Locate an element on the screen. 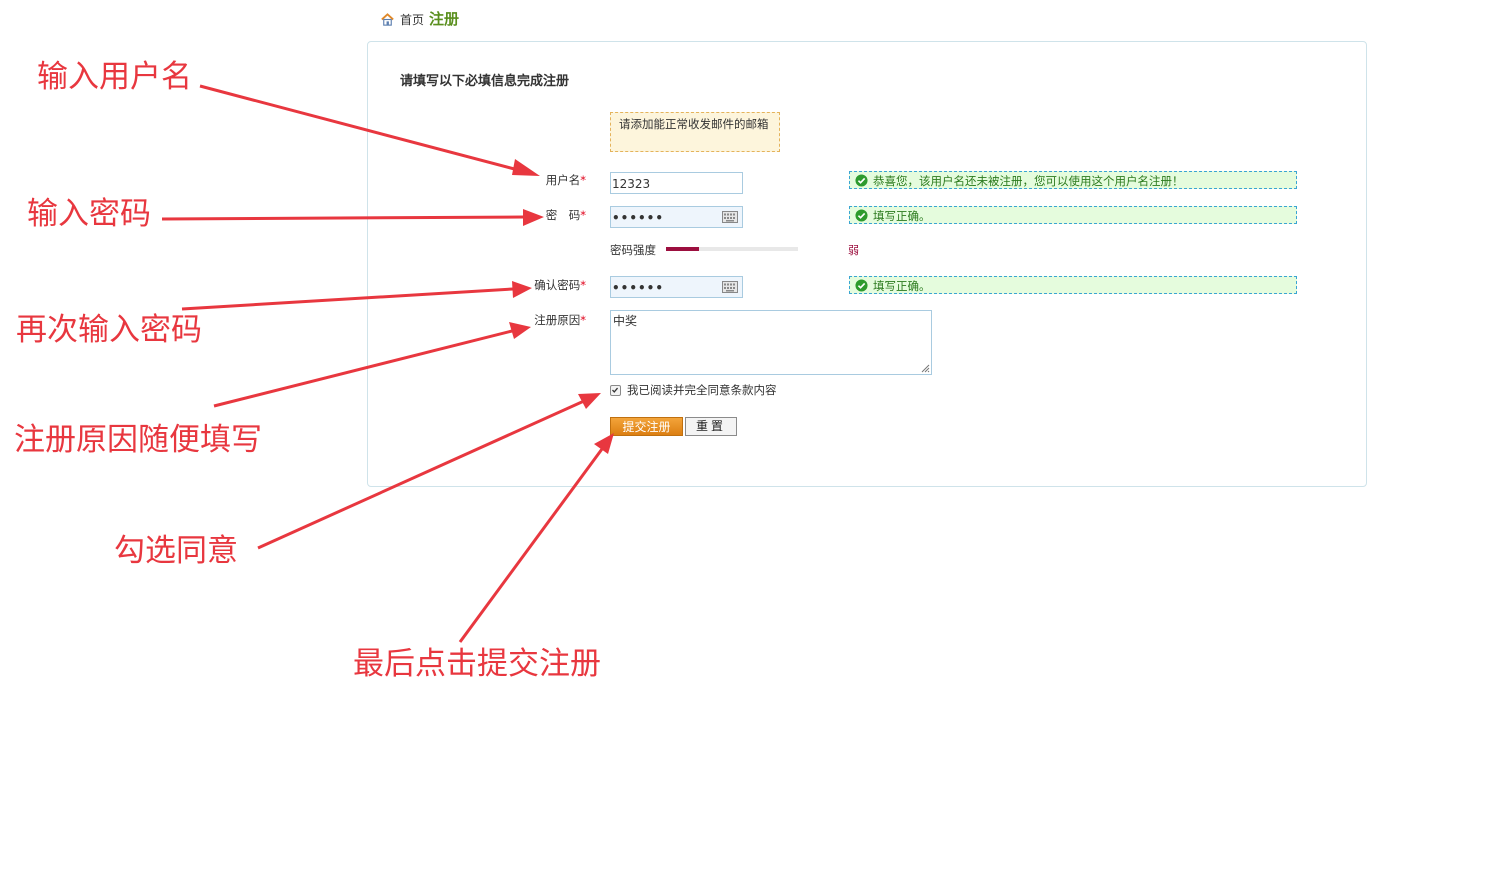 The width and height of the screenshot is (1490, 880). password-strength-label: 密码强度 is located at coordinates (633, 250).